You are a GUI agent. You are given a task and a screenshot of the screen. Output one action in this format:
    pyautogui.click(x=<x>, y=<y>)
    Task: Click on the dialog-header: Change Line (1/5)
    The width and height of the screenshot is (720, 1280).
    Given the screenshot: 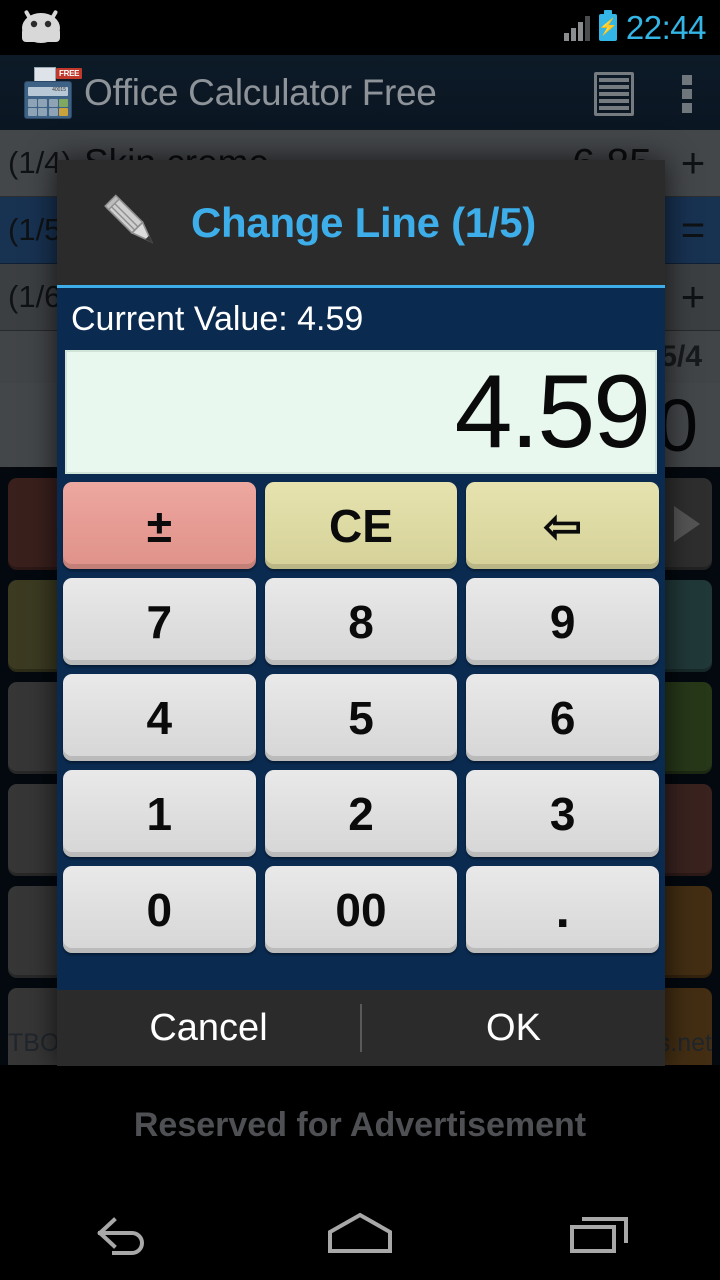 What is the action you would take?
    pyautogui.click(x=361, y=224)
    